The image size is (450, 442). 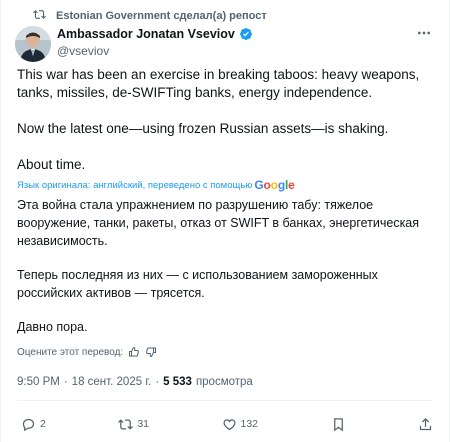 I want to click on author-handle: @vseviov, so click(x=155, y=51).